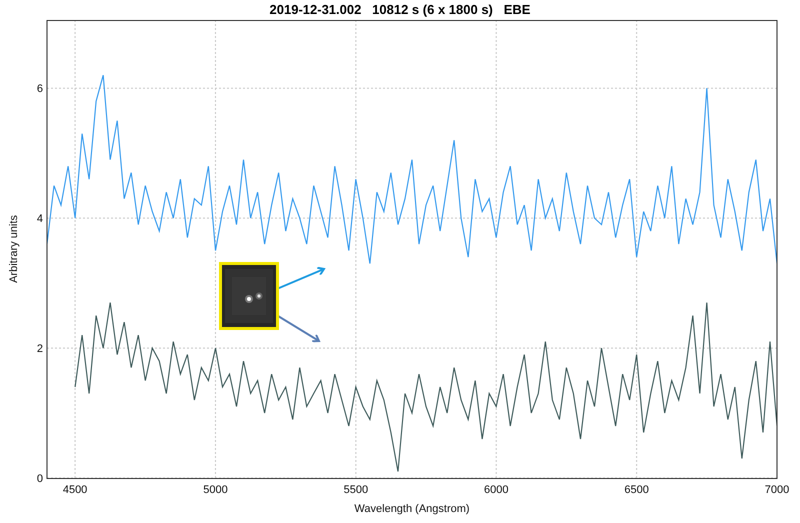 The height and width of the screenshot is (523, 800). What do you see at coordinates (75, 490) in the screenshot?
I see `x-tick-label: 4500` at bounding box center [75, 490].